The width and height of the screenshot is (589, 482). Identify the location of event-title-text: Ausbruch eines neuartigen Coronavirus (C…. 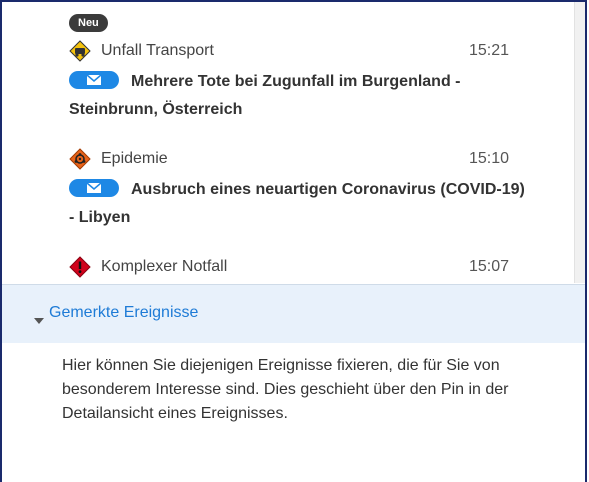
(297, 203).